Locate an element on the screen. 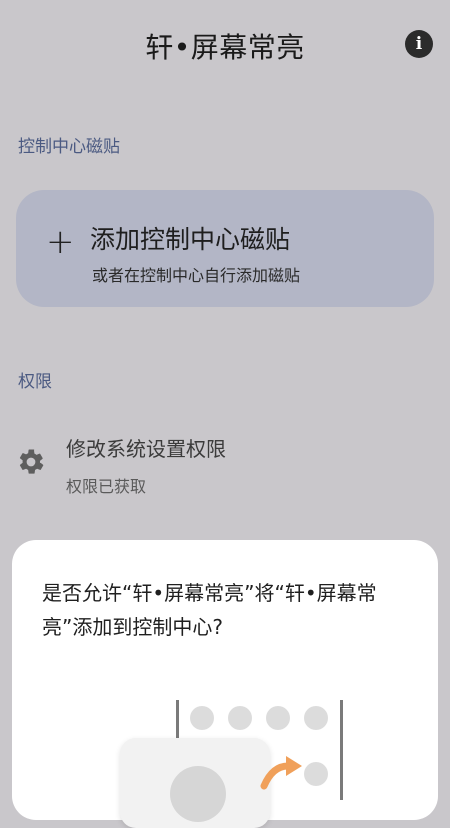 Image resolution: width=450 pixels, height=828 pixels. illustration-tile-circle is located at coordinates (198, 794).